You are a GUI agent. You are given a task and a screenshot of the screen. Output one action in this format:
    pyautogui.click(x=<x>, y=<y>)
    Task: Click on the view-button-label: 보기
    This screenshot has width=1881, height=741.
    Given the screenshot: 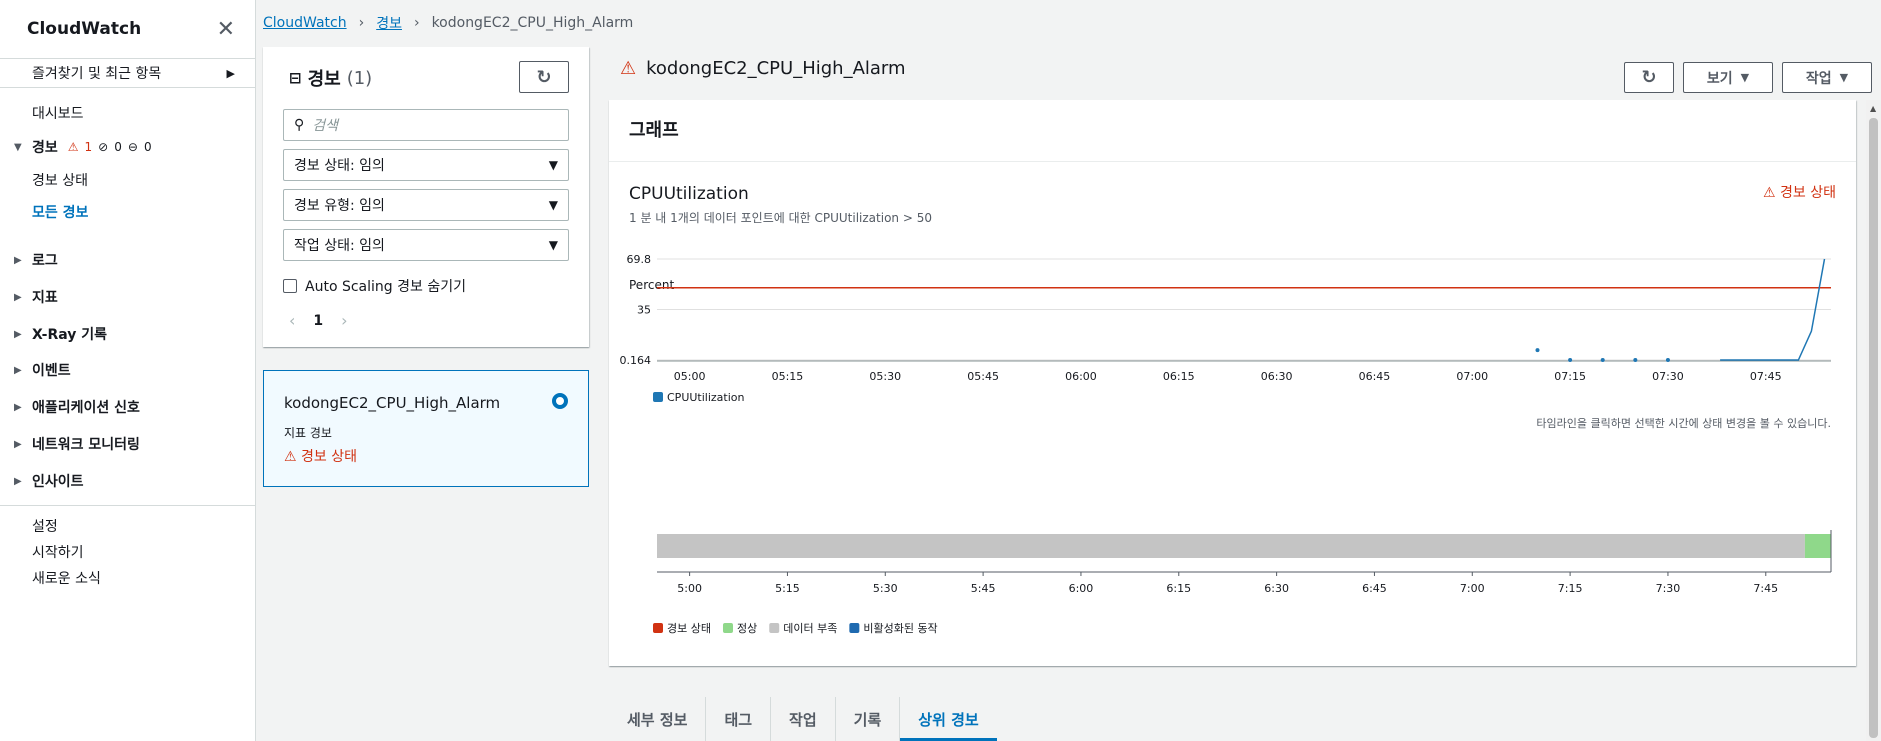 What is the action you would take?
    pyautogui.click(x=1719, y=78)
    